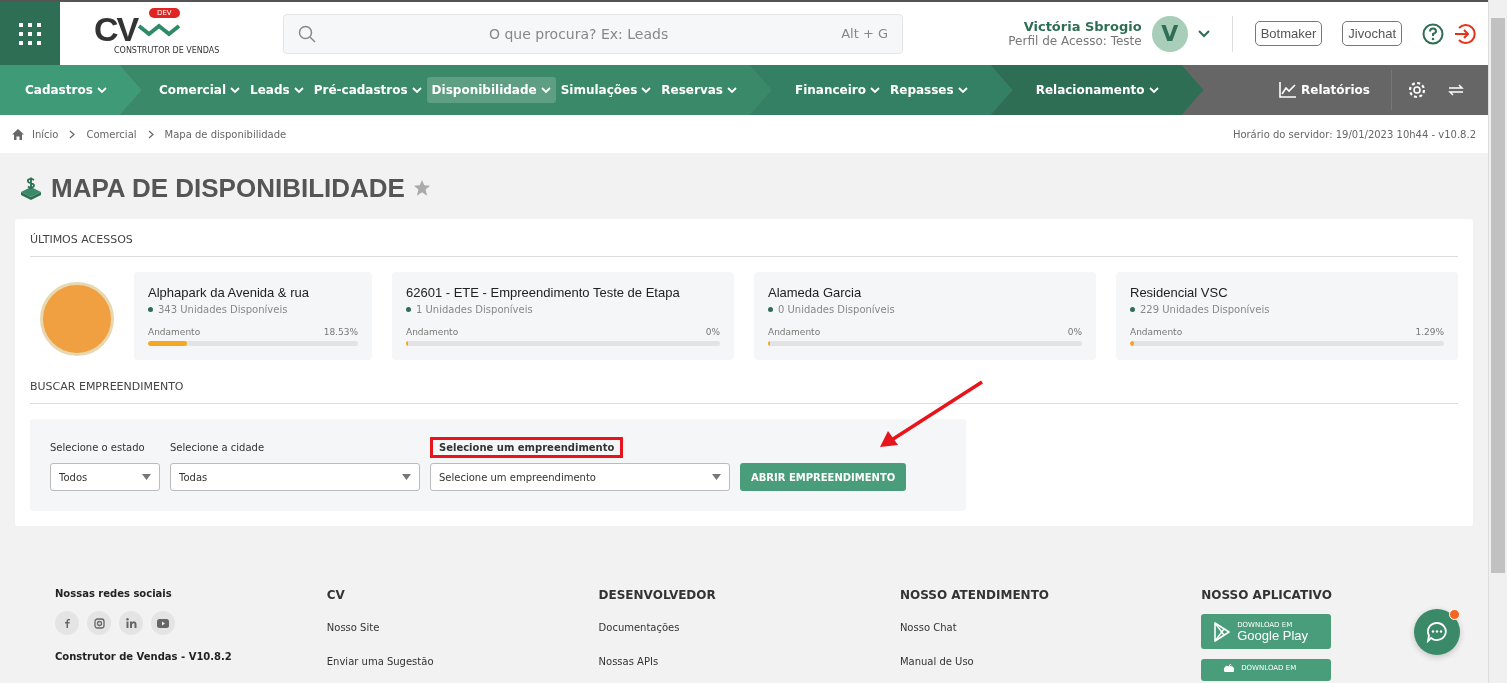 Image resolution: width=1507 pixels, height=683 pixels. I want to click on progress-reading: 18.53%, so click(340, 332).